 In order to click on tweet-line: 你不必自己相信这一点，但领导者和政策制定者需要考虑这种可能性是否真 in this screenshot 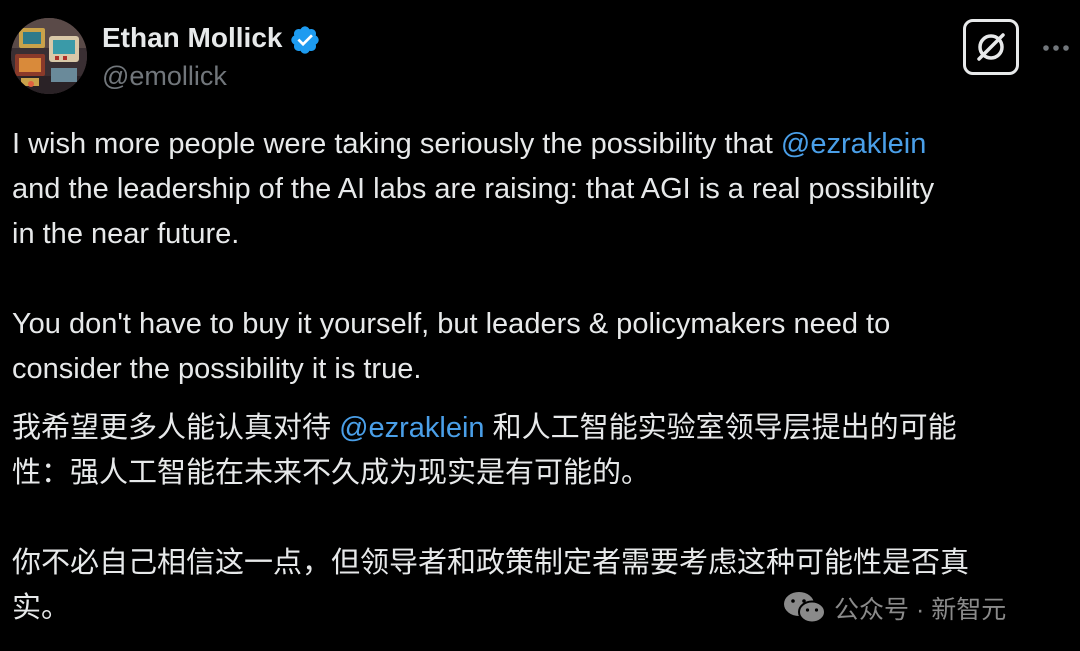, I will do `click(491, 563)`.